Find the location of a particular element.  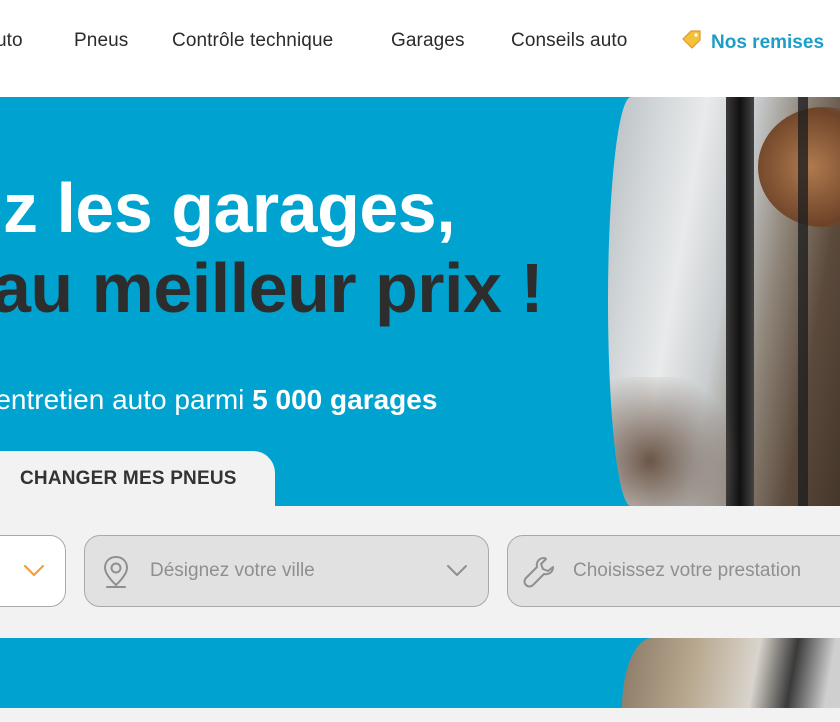

nav-item-conseils-auto: Conseils auto is located at coordinates (569, 41).